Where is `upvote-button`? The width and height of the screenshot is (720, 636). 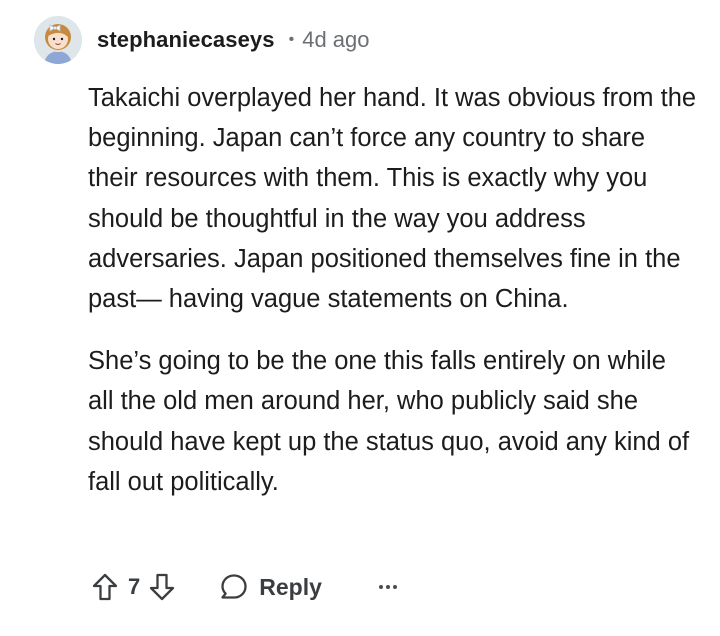 upvote-button is located at coordinates (105, 587).